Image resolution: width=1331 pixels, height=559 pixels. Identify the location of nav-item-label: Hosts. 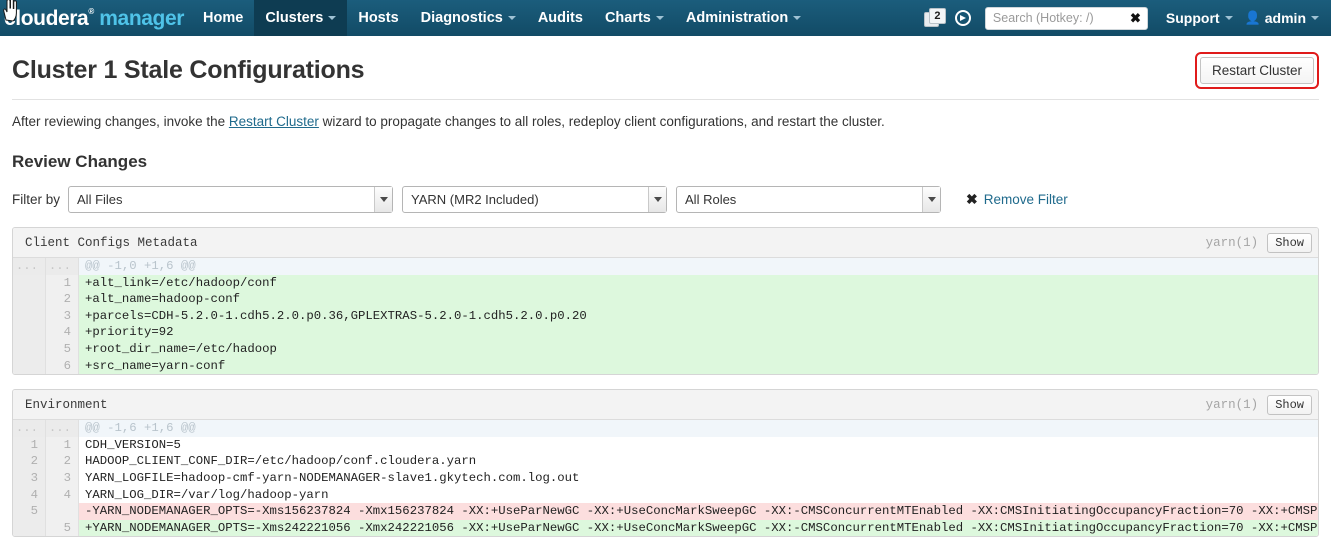
(378, 18).